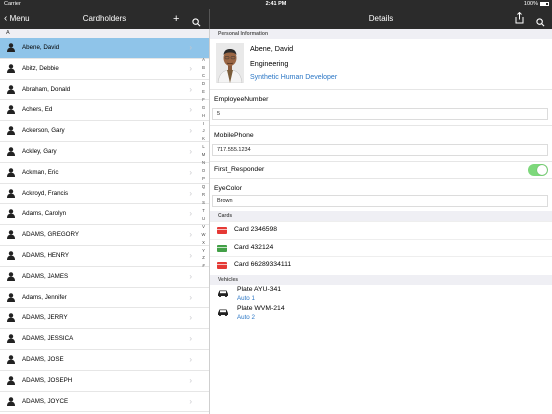 The width and height of the screenshot is (552, 414). What do you see at coordinates (104, 215) in the screenshot?
I see `cardholder-row: Adams, Carolyn ›` at bounding box center [104, 215].